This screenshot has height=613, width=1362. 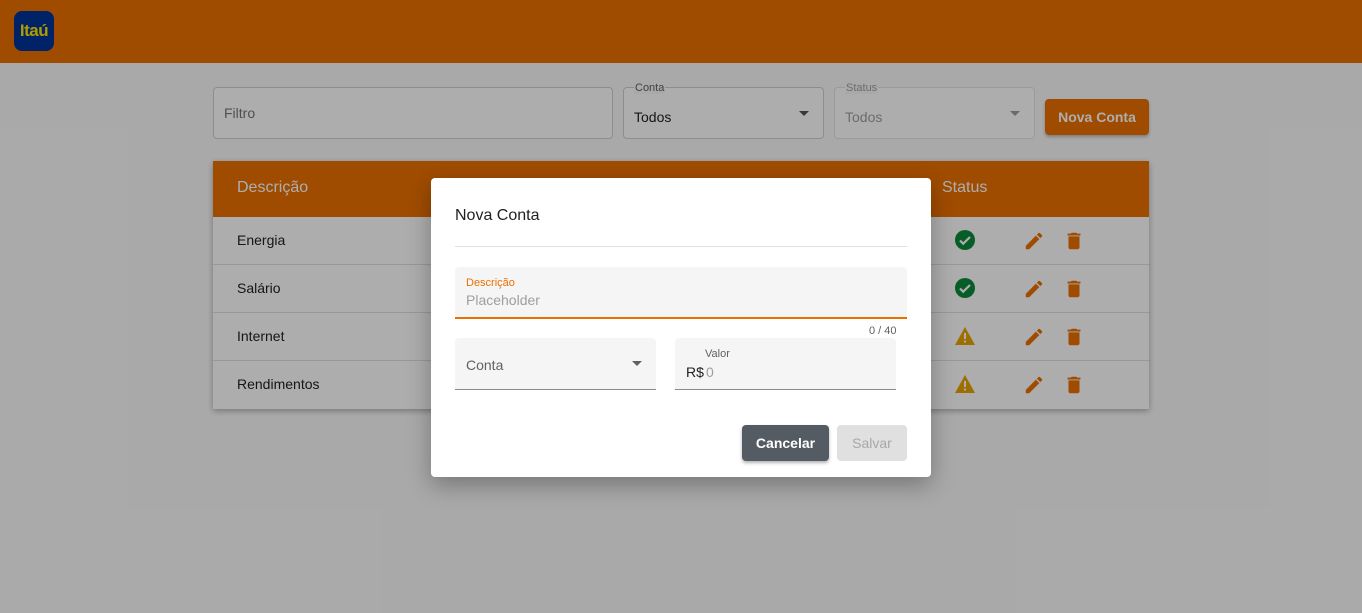 I want to click on descricao-placeholder: Placeholder, so click(x=503, y=300).